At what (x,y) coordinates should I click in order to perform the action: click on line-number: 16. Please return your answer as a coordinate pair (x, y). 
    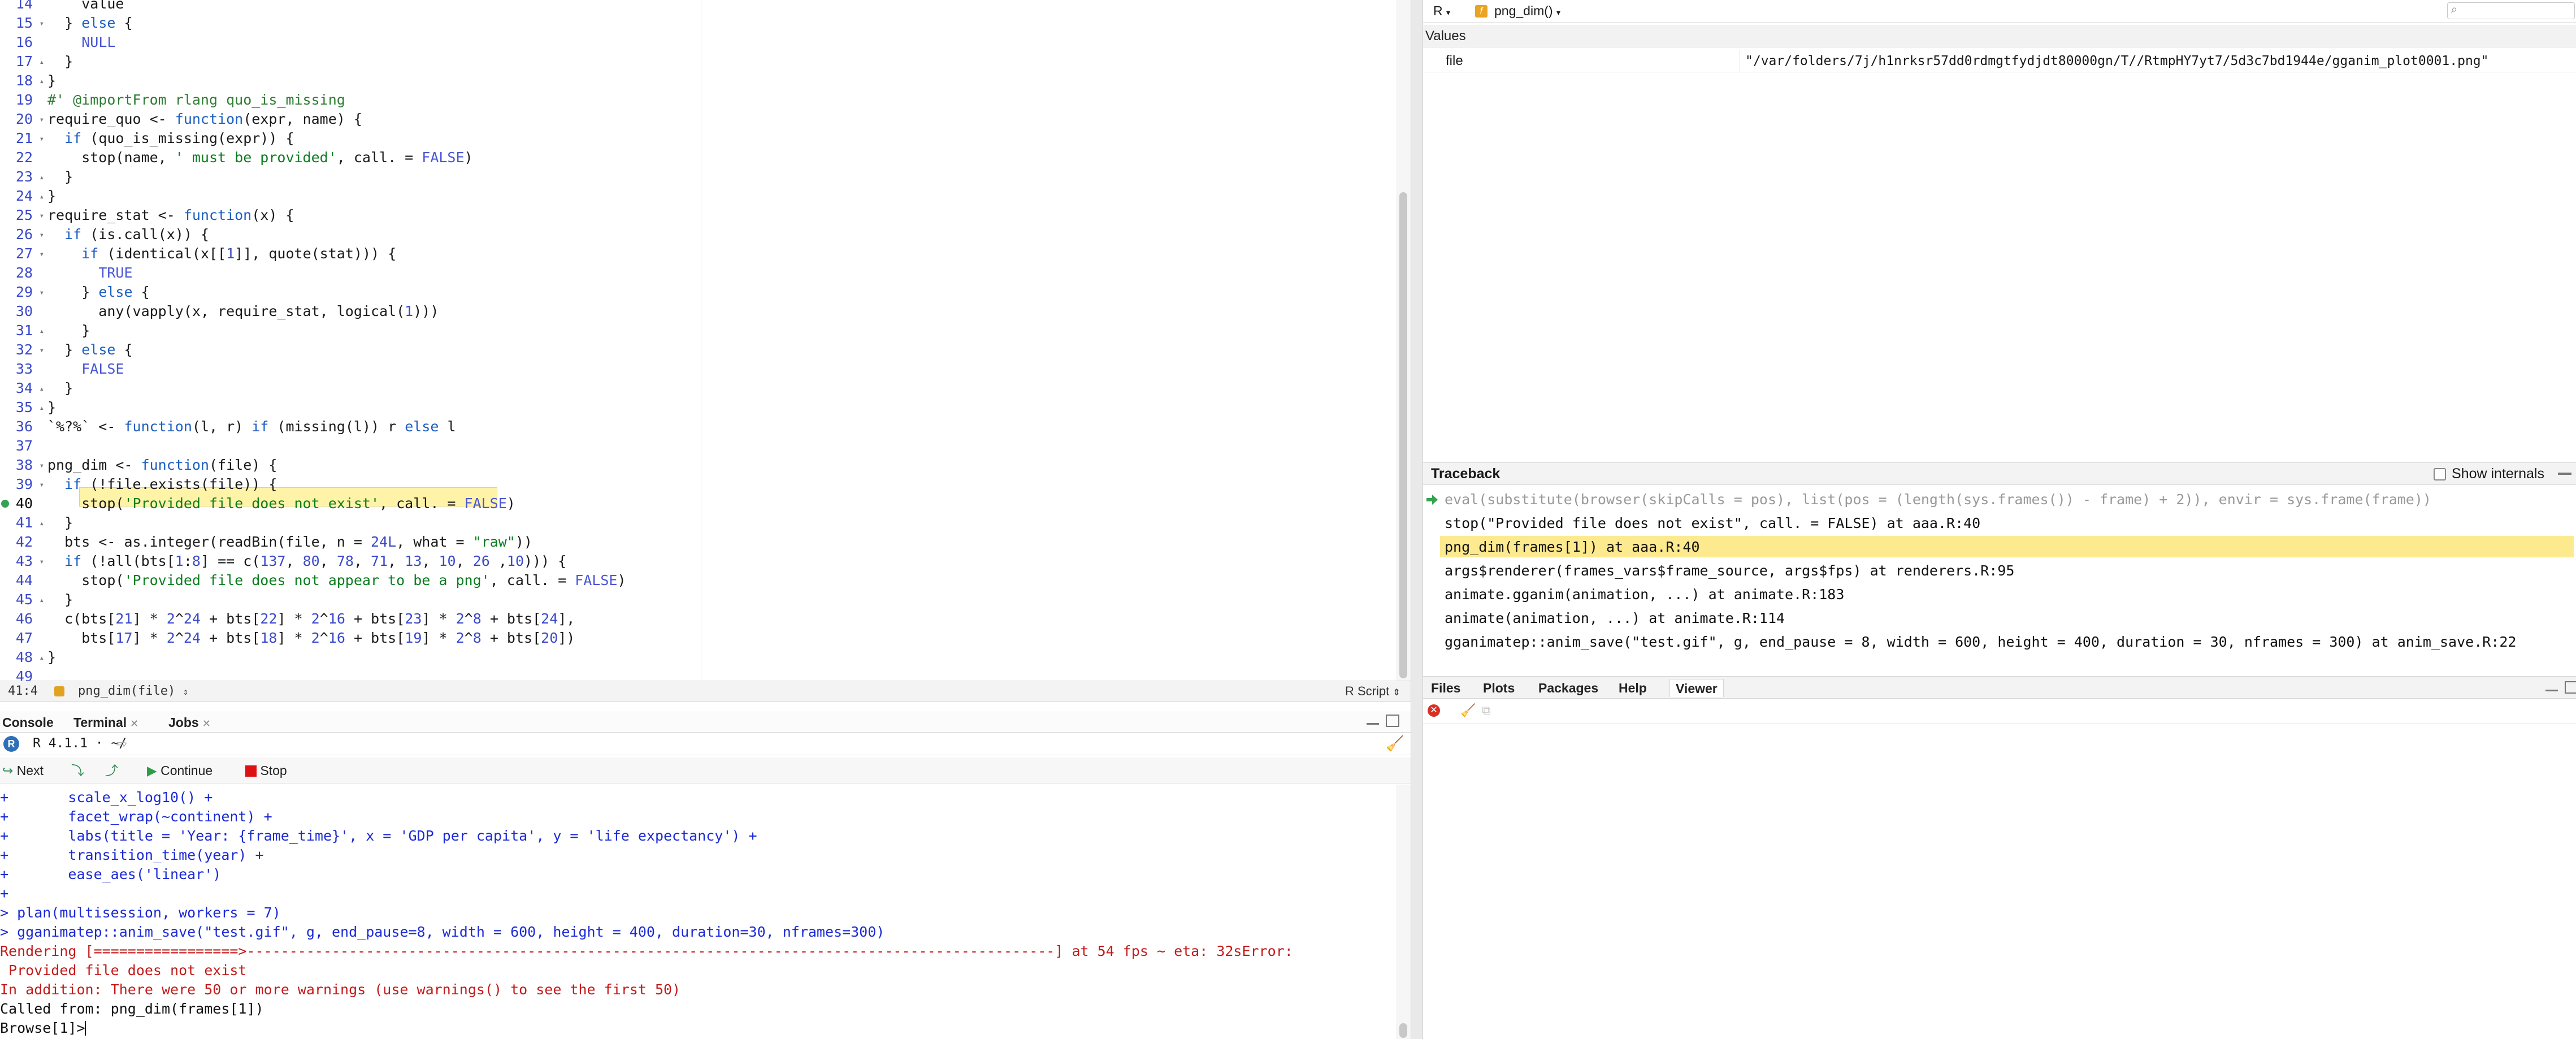
    Looking at the image, I should click on (22, 43).